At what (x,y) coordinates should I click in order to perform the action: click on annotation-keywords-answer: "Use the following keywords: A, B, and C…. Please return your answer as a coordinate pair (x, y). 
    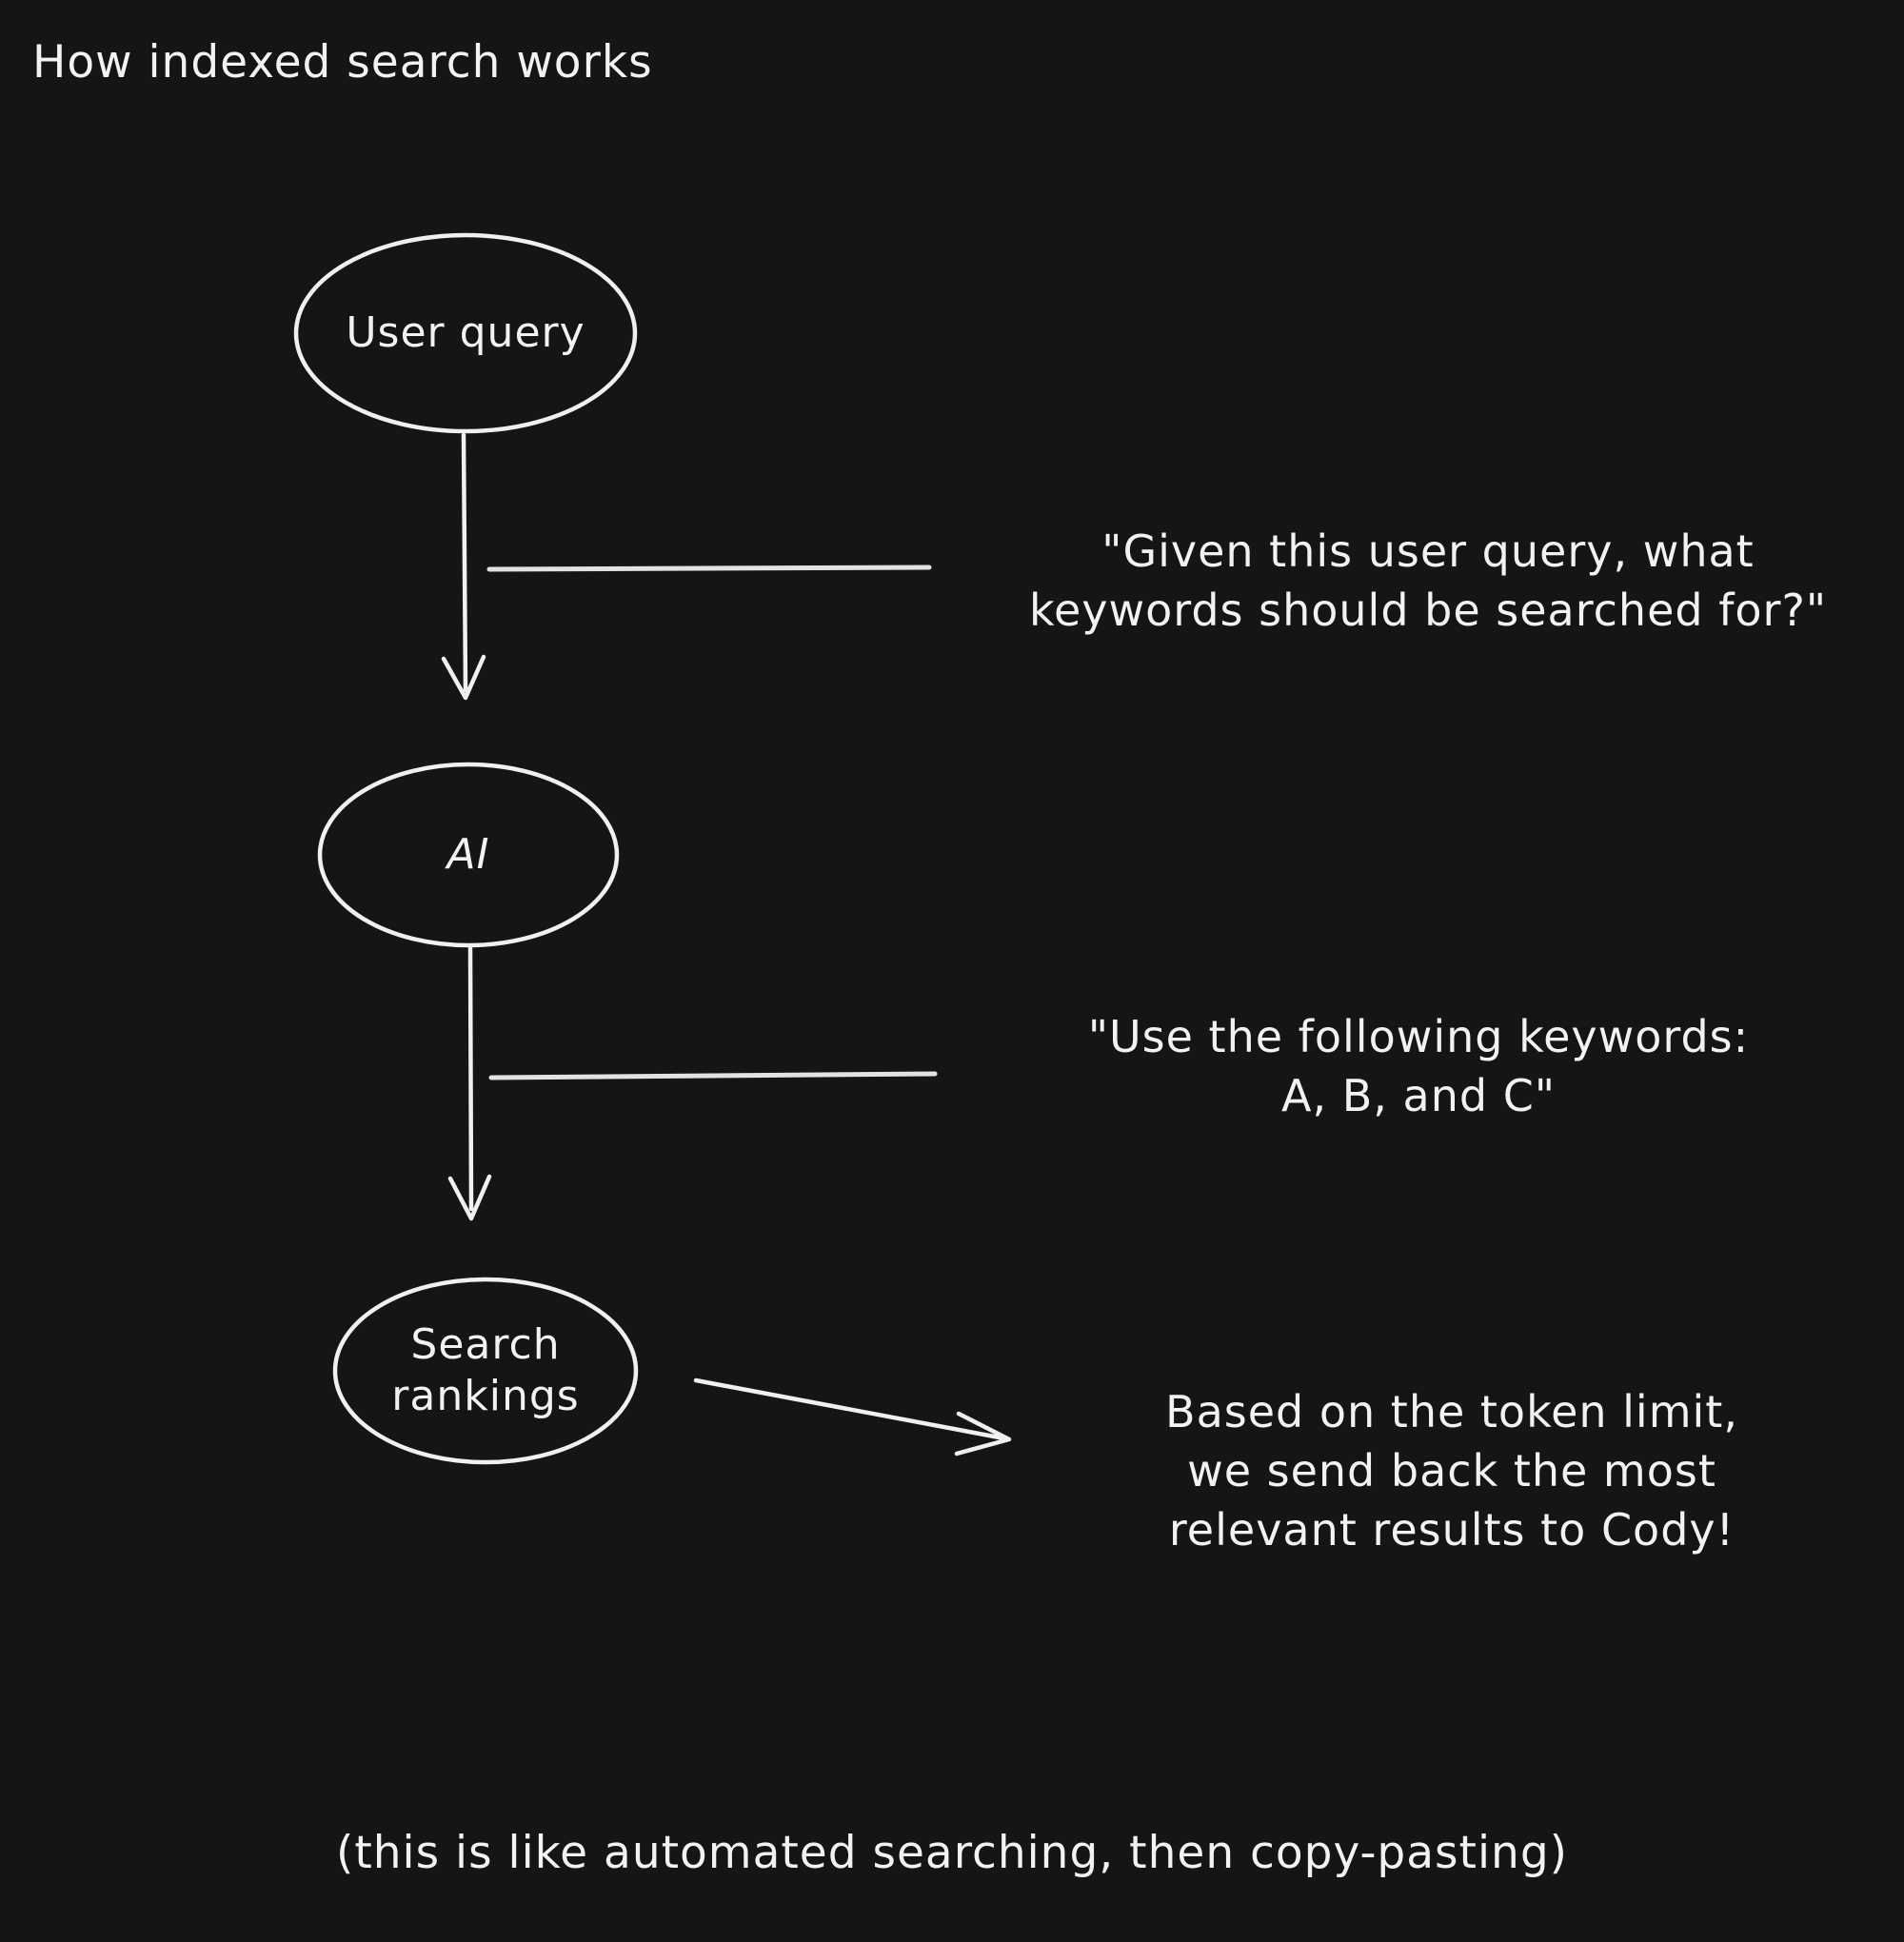
    Looking at the image, I should click on (1418, 1066).